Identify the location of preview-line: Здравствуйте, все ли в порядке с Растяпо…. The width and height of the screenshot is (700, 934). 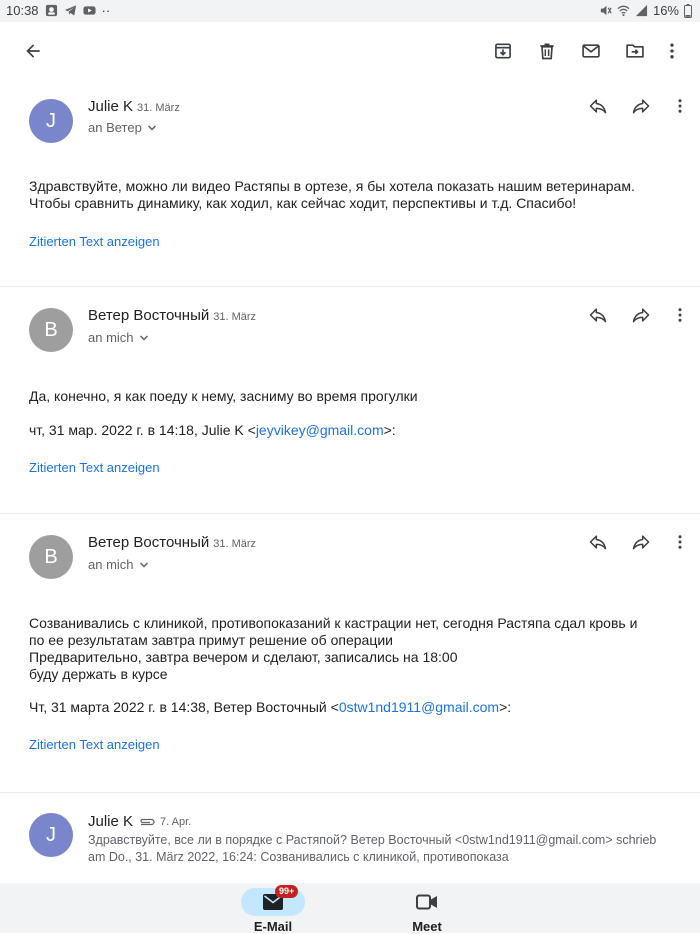
(372, 840).